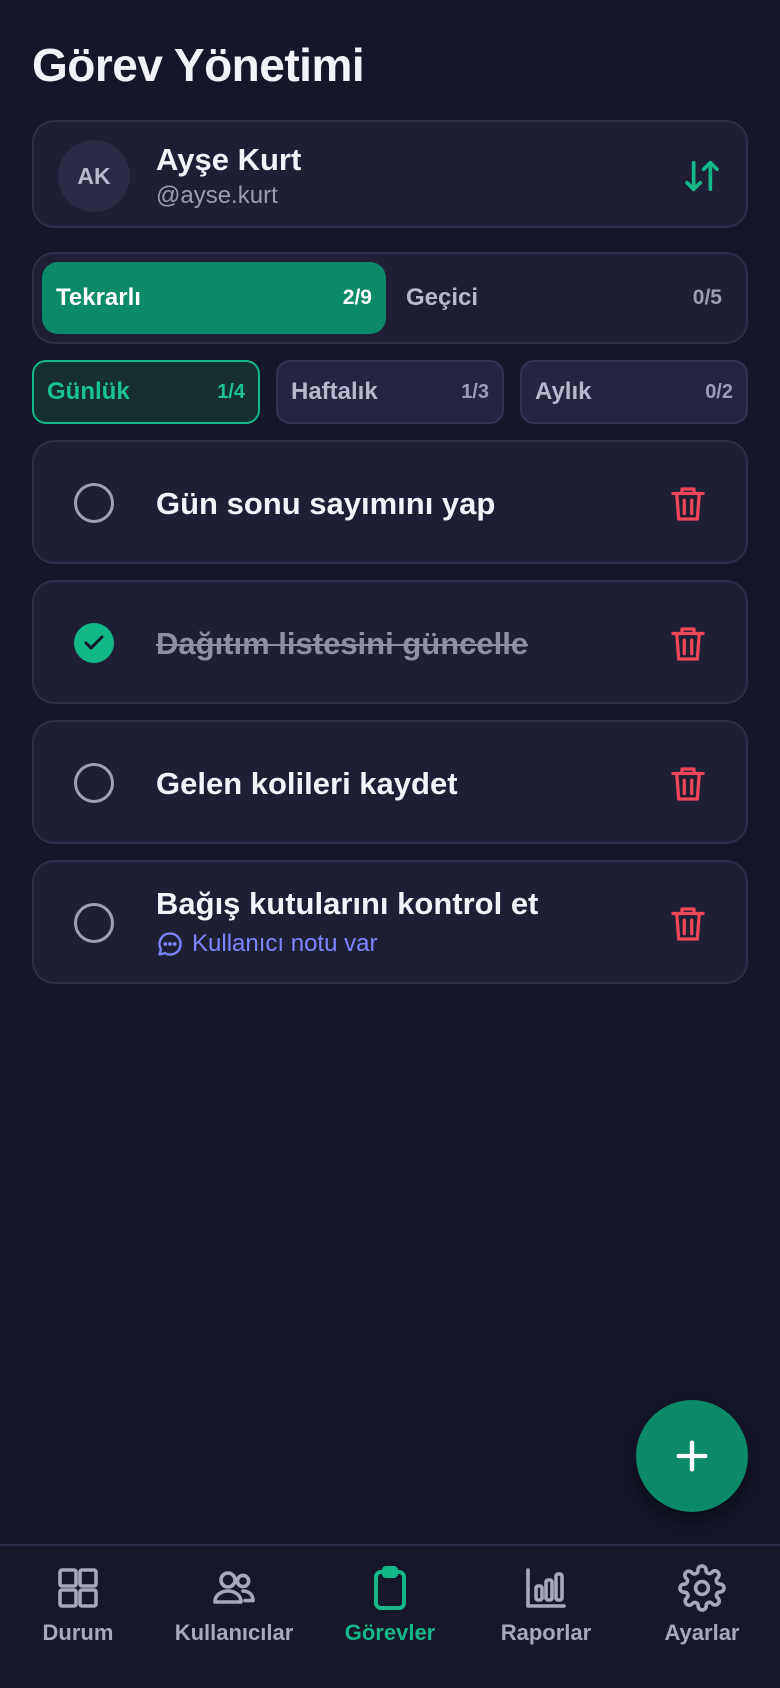 The image size is (780, 1688). Describe the element at coordinates (234, 1609) in the screenshot. I see `nav-item-kullanicilar: Kullanıcılar` at that location.